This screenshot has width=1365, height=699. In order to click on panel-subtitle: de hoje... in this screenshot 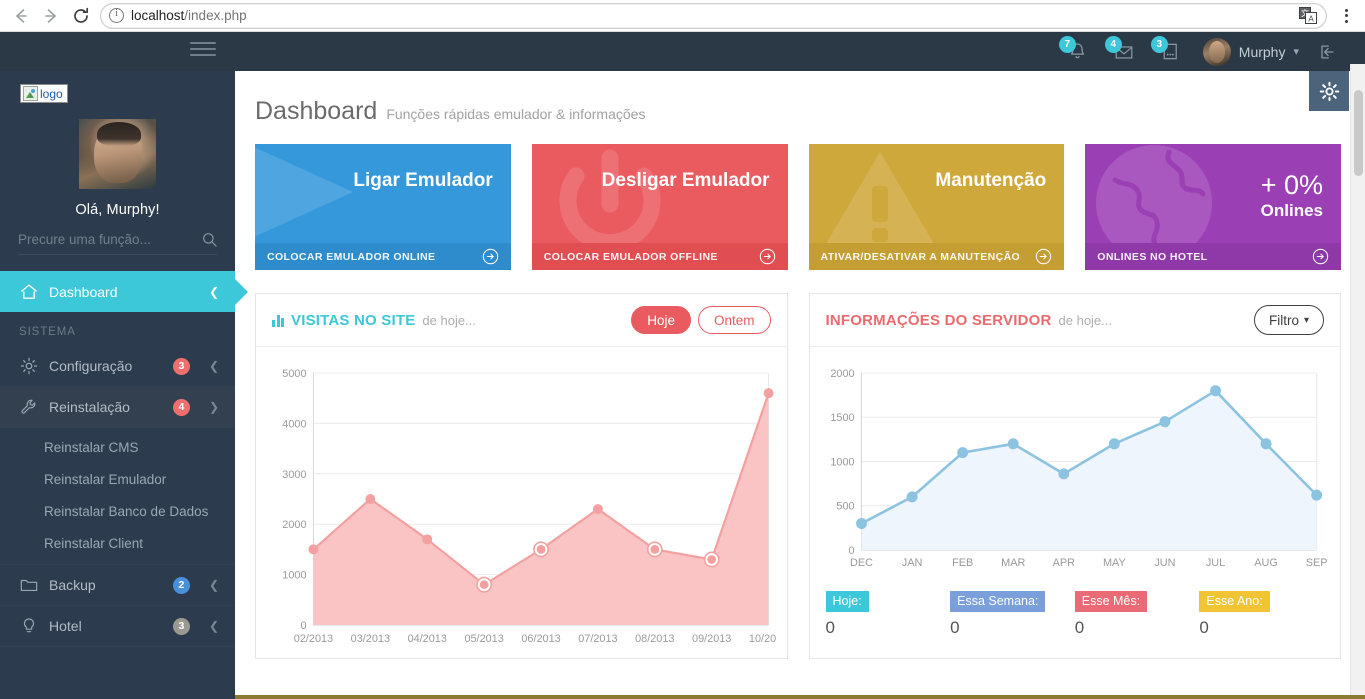, I will do `click(449, 320)`.